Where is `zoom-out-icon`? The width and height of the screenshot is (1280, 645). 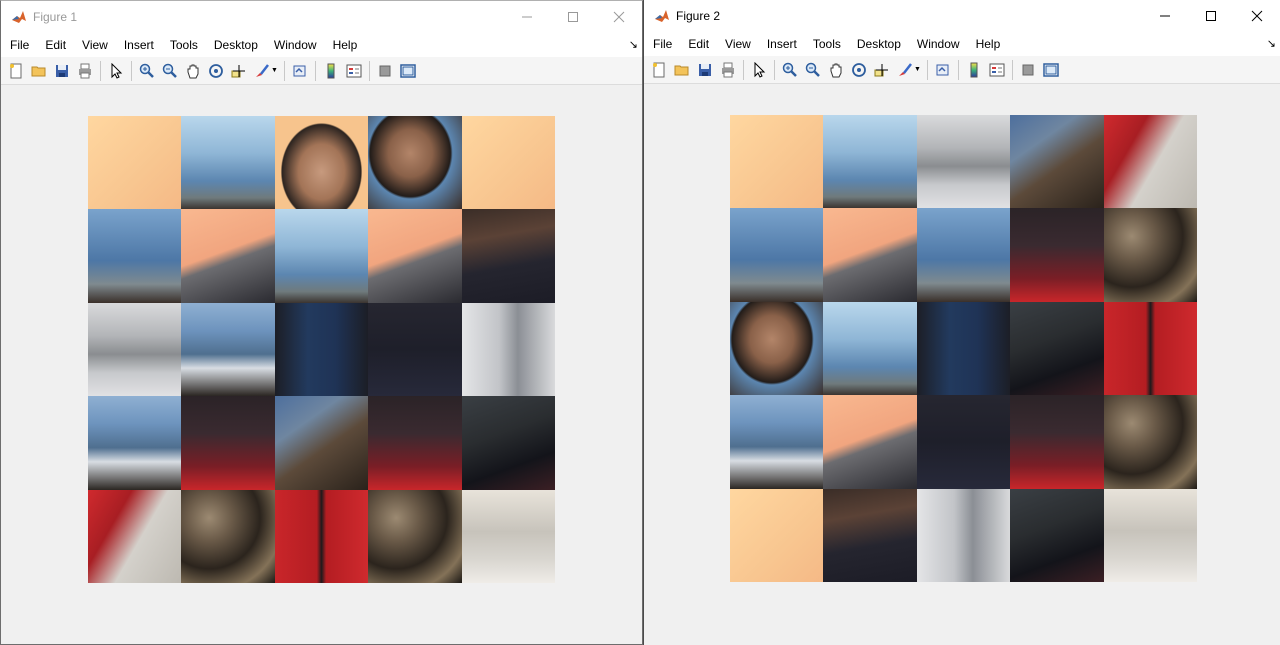
zoom-out-icon is located at coordinates (169, 70).